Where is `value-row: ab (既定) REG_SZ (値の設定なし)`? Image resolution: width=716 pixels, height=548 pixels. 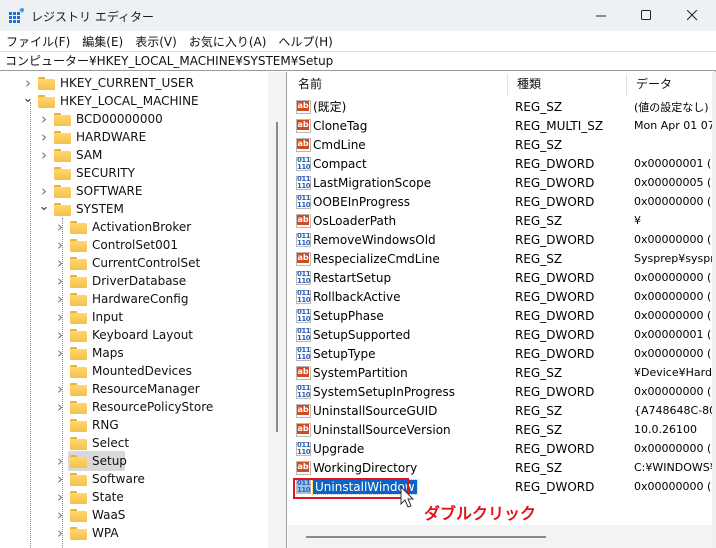
value-row: ab (既定) REG_SZ (値の設定なし) is located at coordinates (502, 106).